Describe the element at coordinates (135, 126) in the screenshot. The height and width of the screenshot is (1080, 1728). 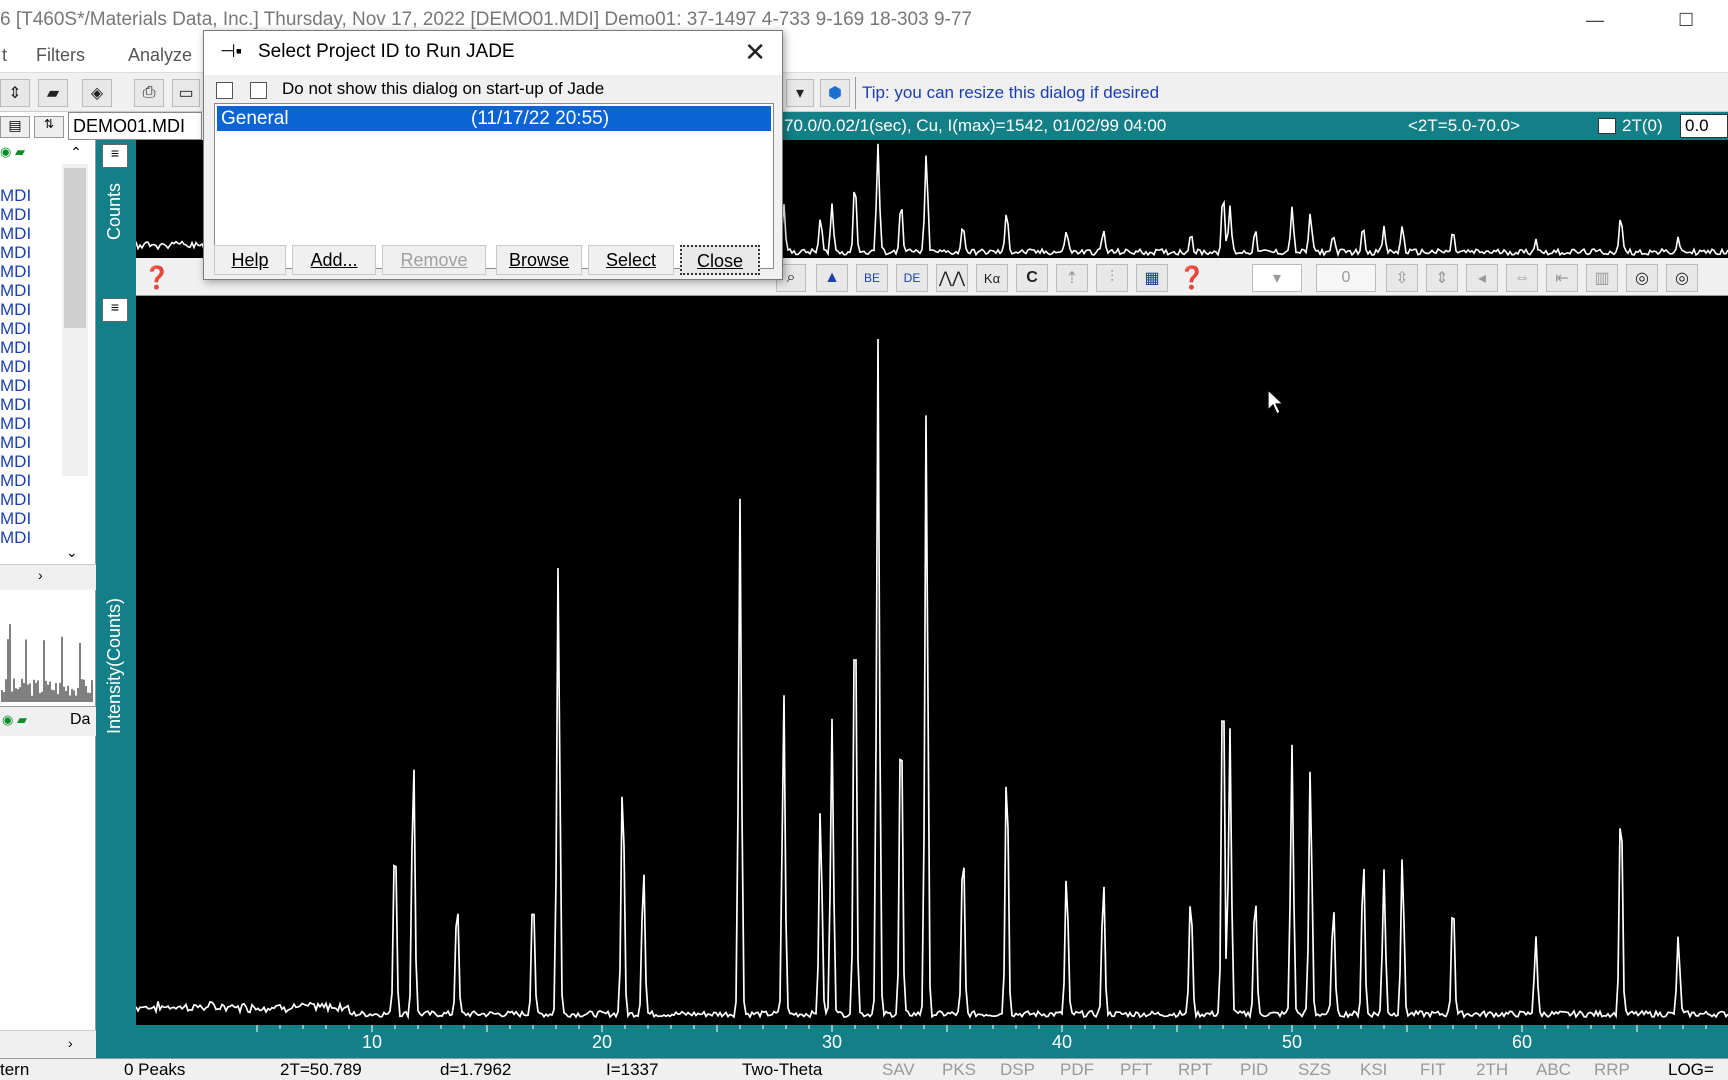
I see `file-name-box: DEMO01.MDI` at that location.